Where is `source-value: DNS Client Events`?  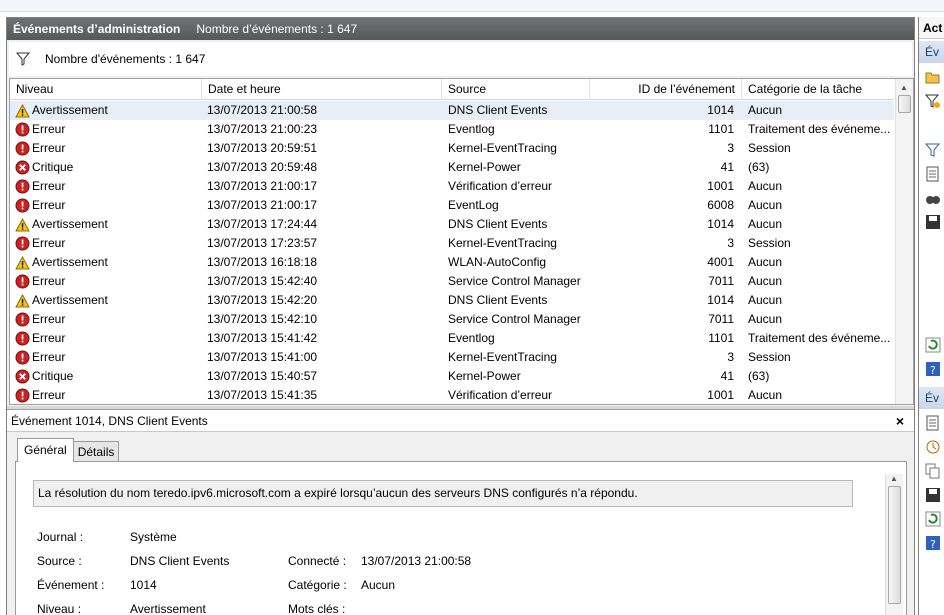 source-value: DNS Client Events is located at coordinates (180, 561).